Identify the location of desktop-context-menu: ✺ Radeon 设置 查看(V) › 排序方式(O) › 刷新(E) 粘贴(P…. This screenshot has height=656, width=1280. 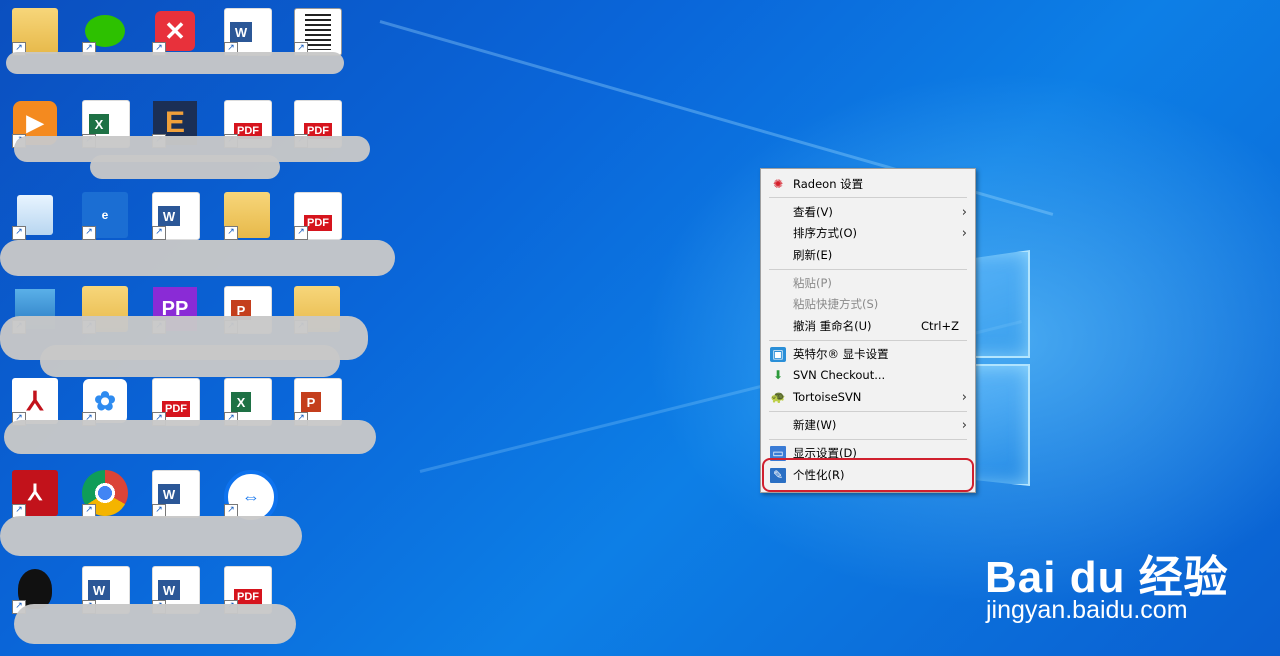
(868, 330).